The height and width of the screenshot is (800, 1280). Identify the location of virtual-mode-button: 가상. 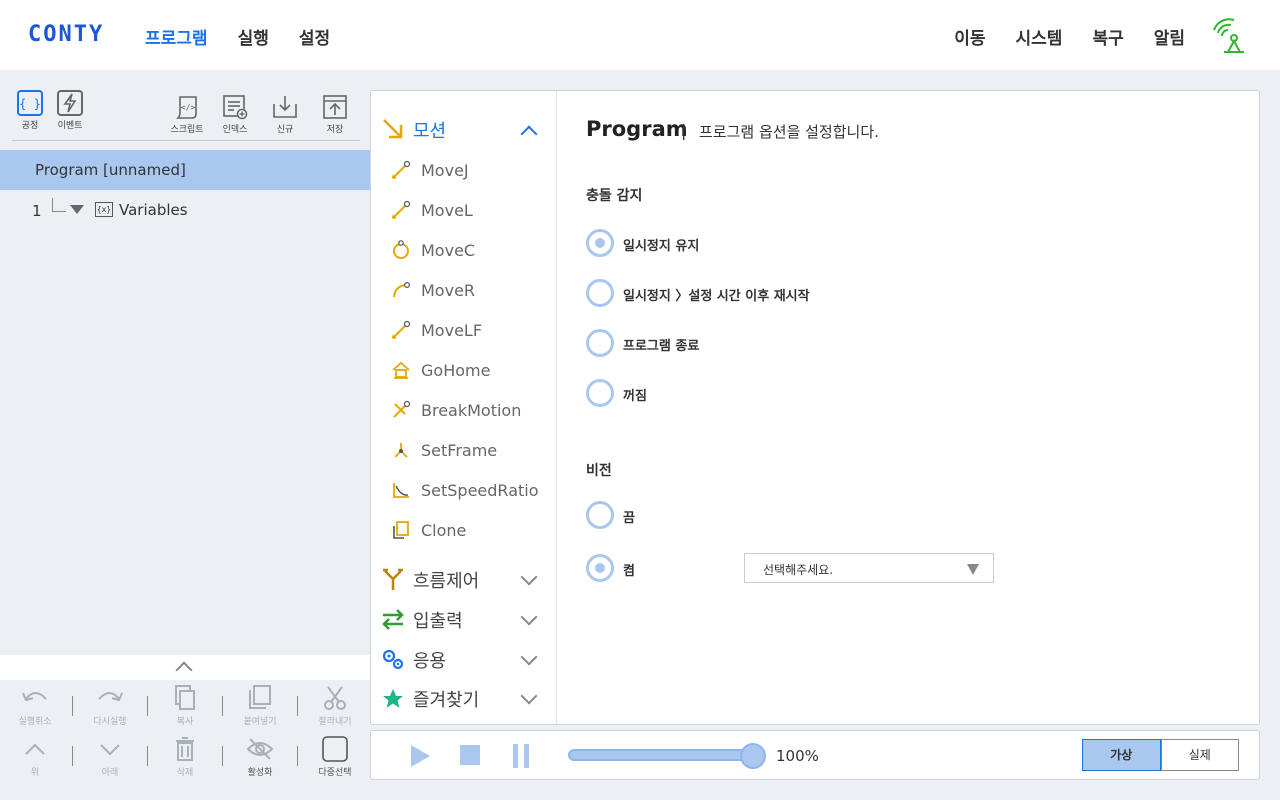
(1121, 755).